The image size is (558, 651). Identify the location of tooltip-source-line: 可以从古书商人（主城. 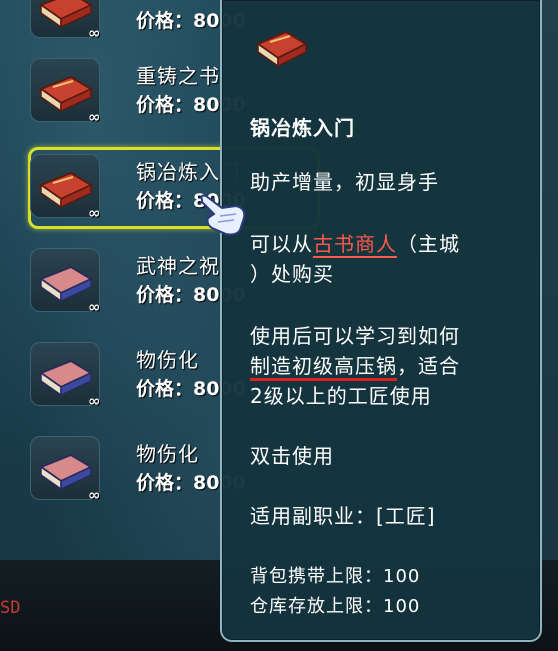
(355, 243).